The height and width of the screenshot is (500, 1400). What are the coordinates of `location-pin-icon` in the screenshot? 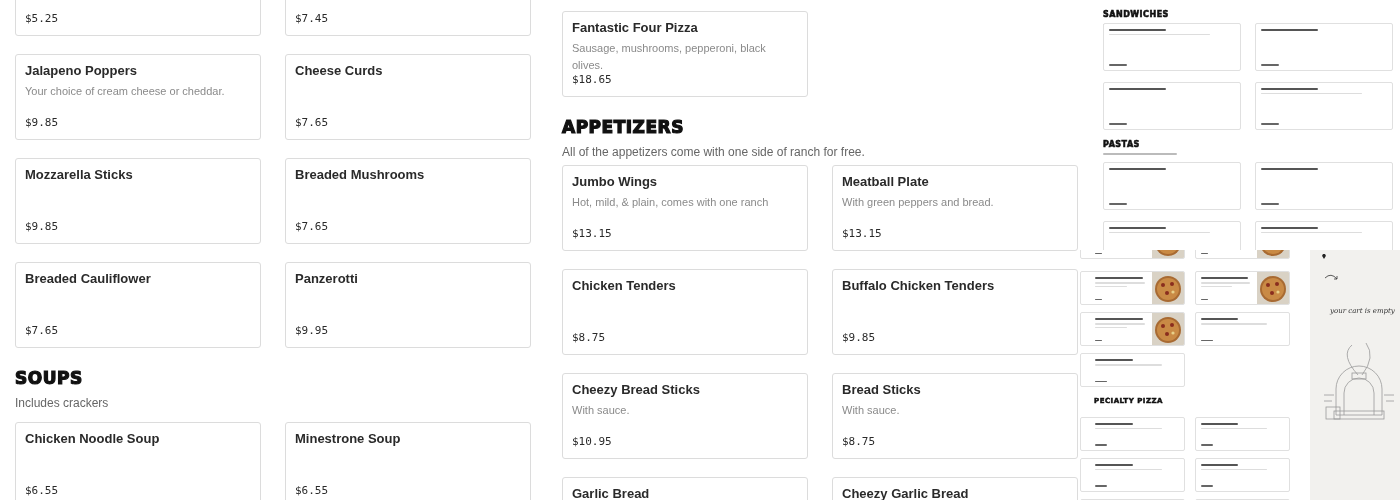 It's located at (1324, 256).